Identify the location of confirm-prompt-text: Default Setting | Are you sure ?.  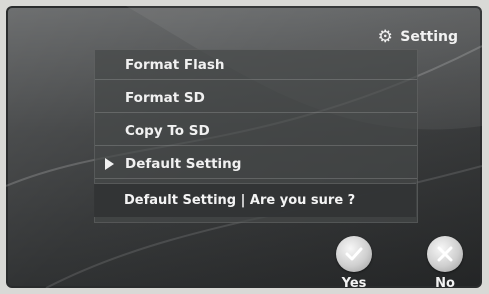
(240, 200).